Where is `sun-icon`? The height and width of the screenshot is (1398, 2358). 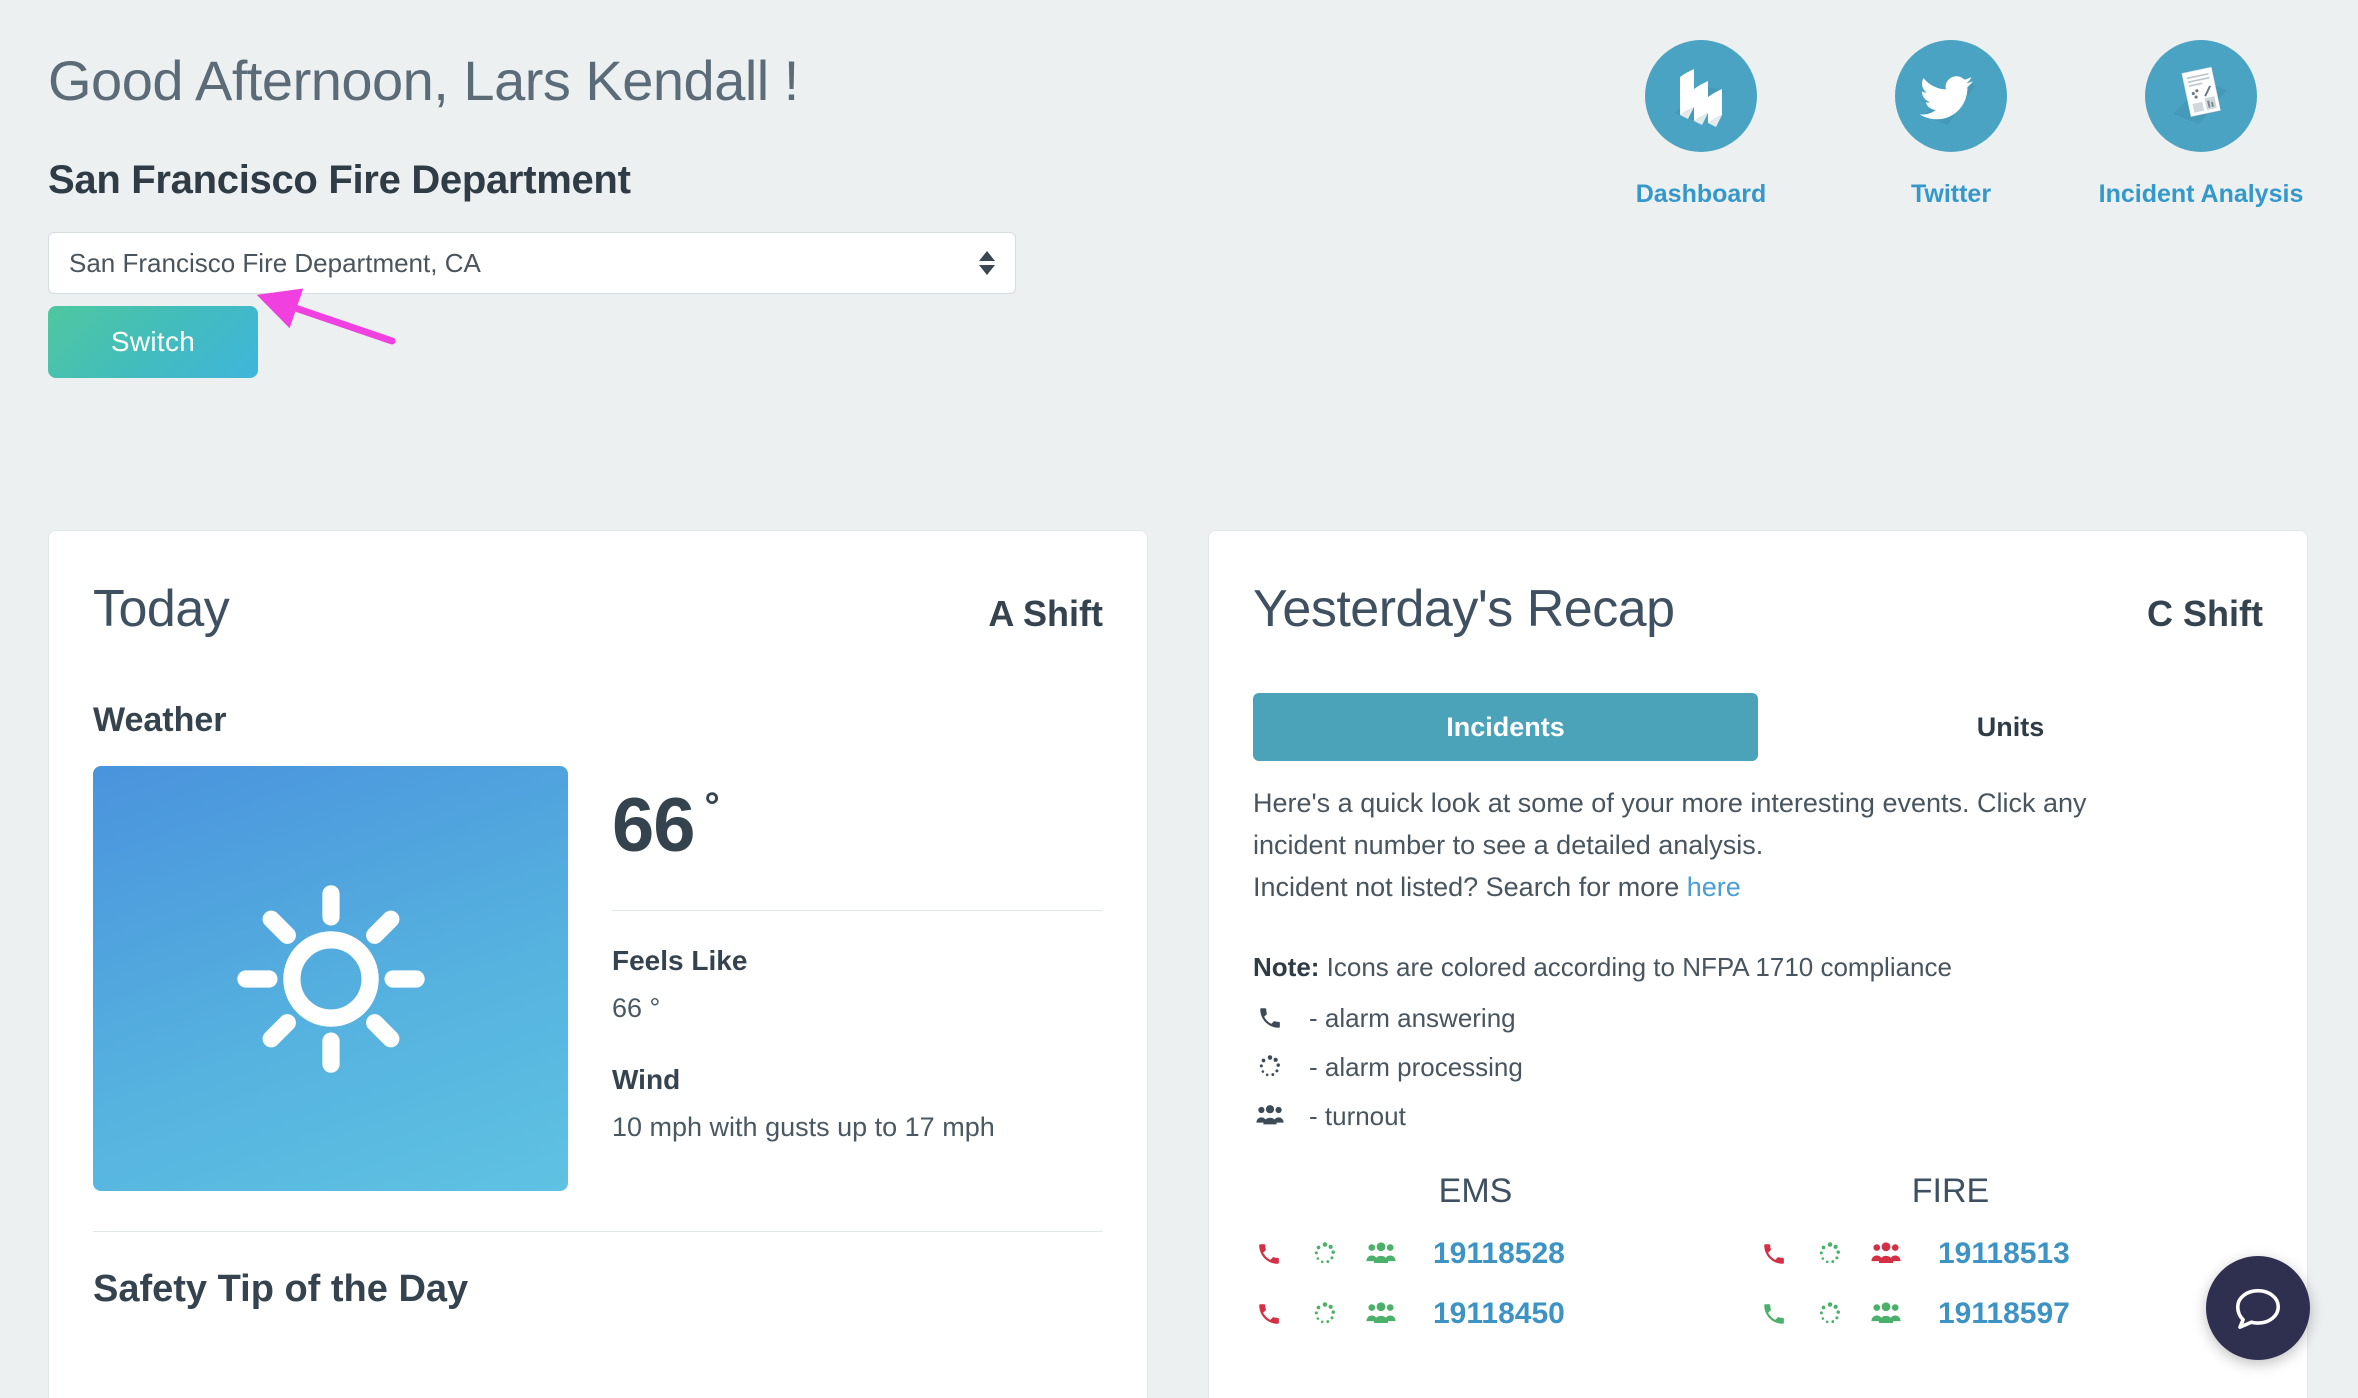
sun-icon is located at coordinates (330, 978).